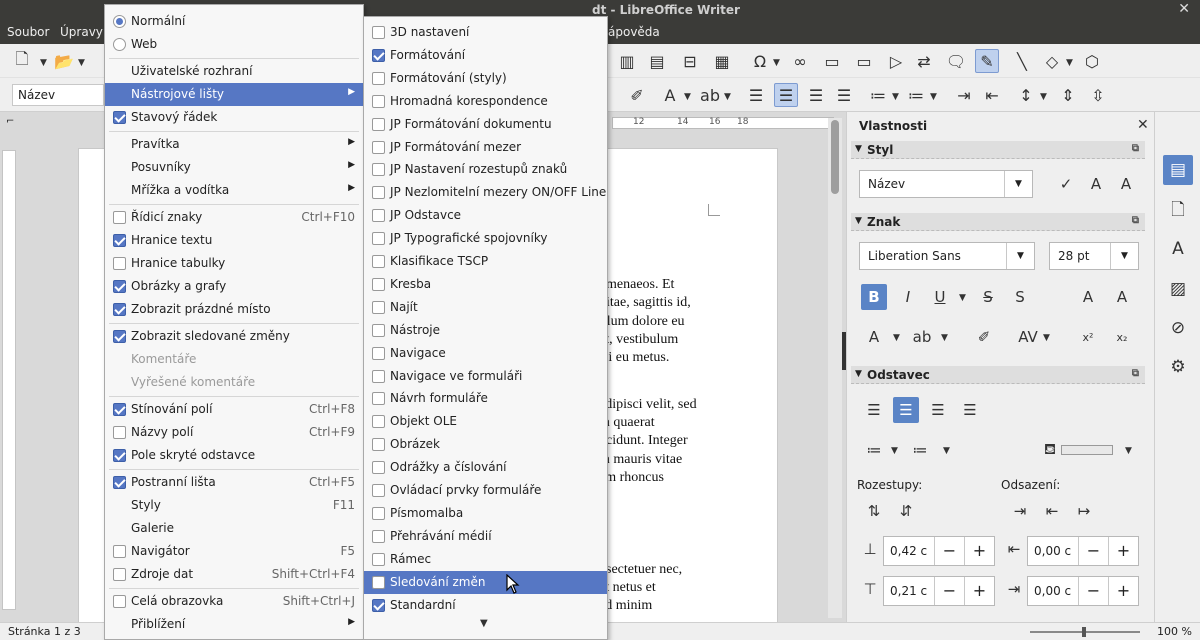 Image resolution: width=1200 pixels, height=640 pixels. I want to click on toolbar-menu-item: Najít, so click(485, 307).